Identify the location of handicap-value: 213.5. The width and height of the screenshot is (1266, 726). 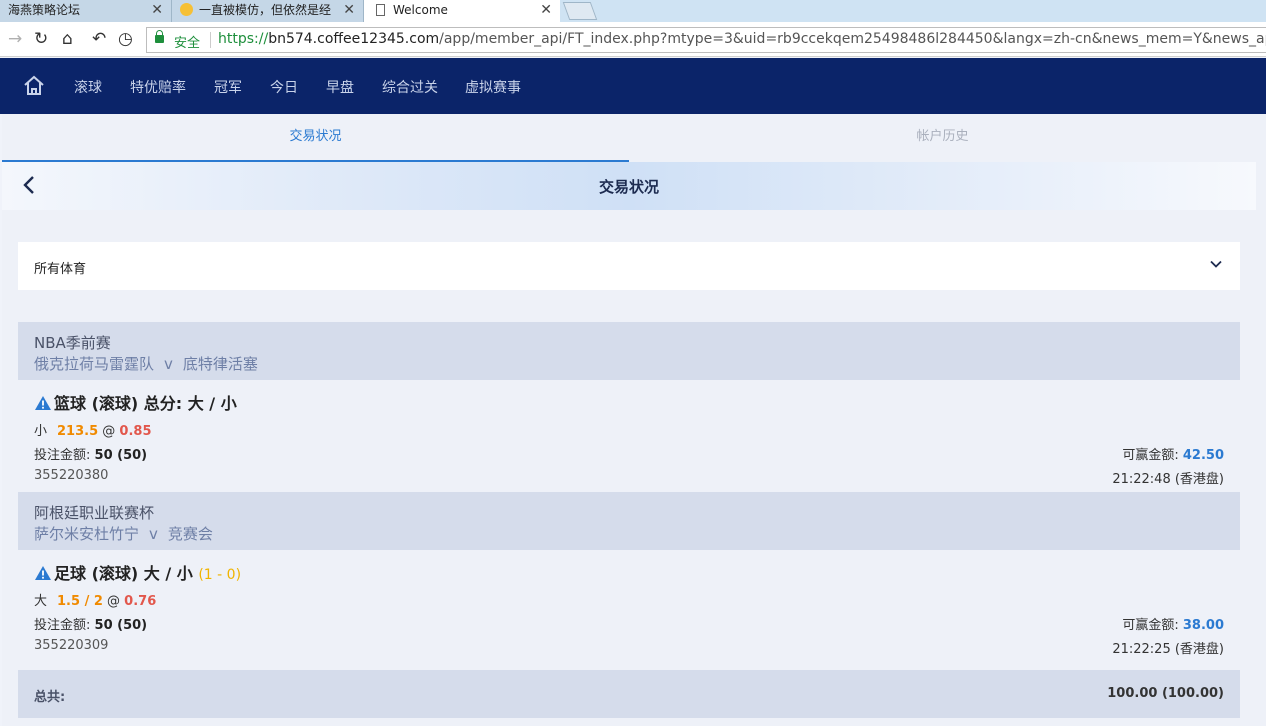
(78, 431).